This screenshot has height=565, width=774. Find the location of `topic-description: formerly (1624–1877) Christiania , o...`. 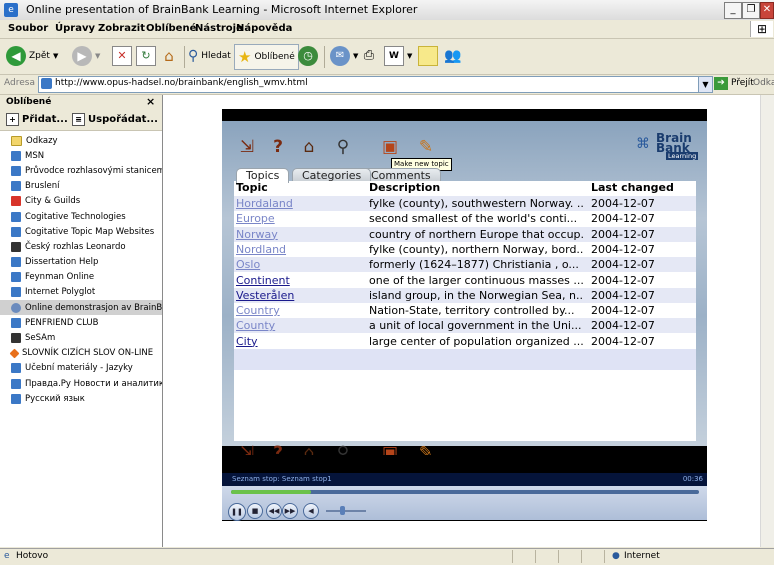

topic-description: formerly (1624–1877) Christiania , o... is located at coordinates (474, 265).